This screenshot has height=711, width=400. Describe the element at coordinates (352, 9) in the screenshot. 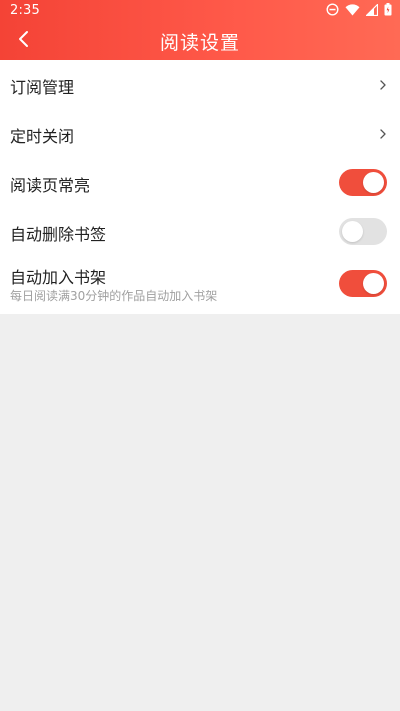

I see `wifi-icon` at that location.